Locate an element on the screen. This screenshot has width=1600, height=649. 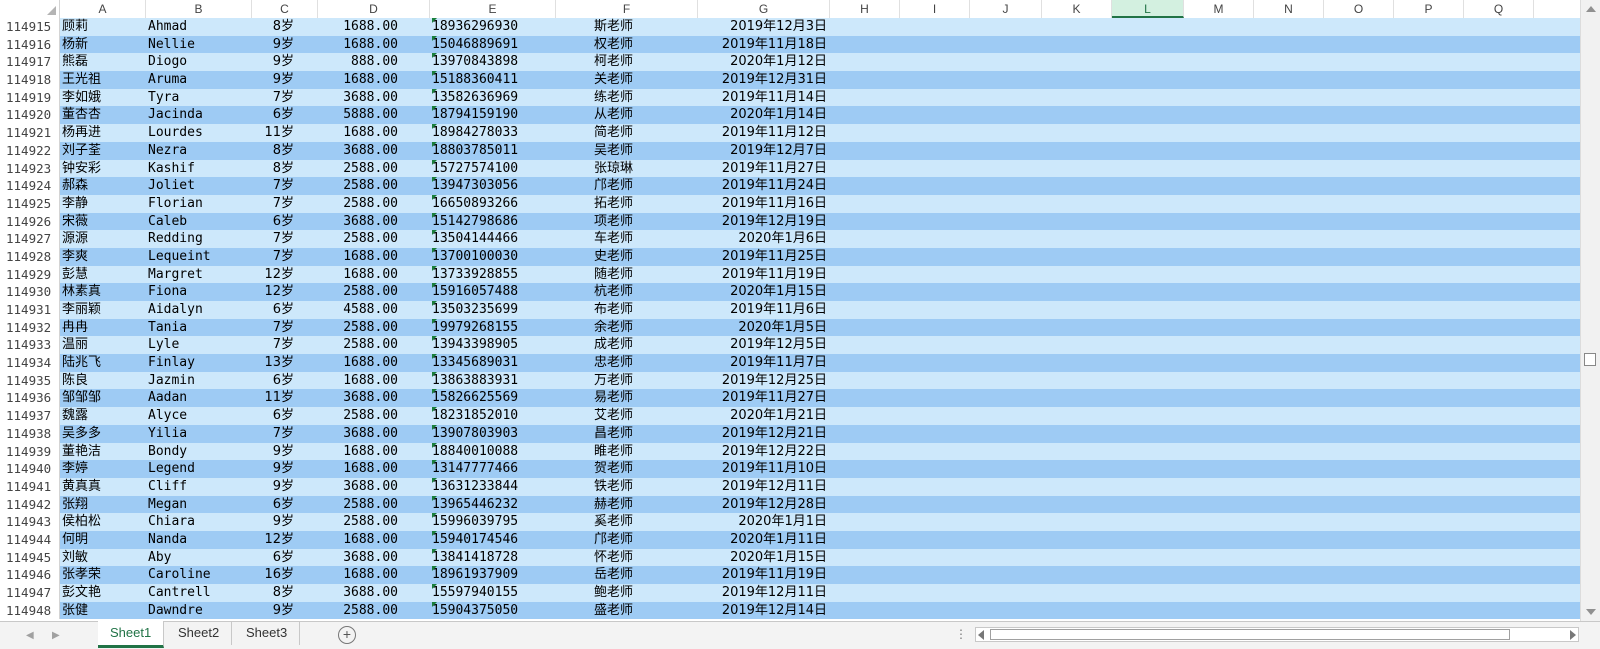
cell-e: 18961937909 is located at coordinates (492, 575).